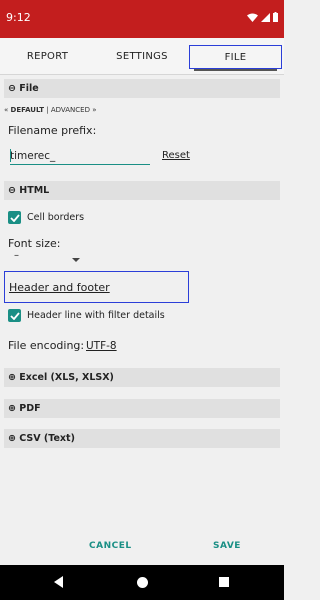  Describe the element at coordinates (101, 346) in the screenshot. I see `file-encoding-link: UTF-8` at that location.